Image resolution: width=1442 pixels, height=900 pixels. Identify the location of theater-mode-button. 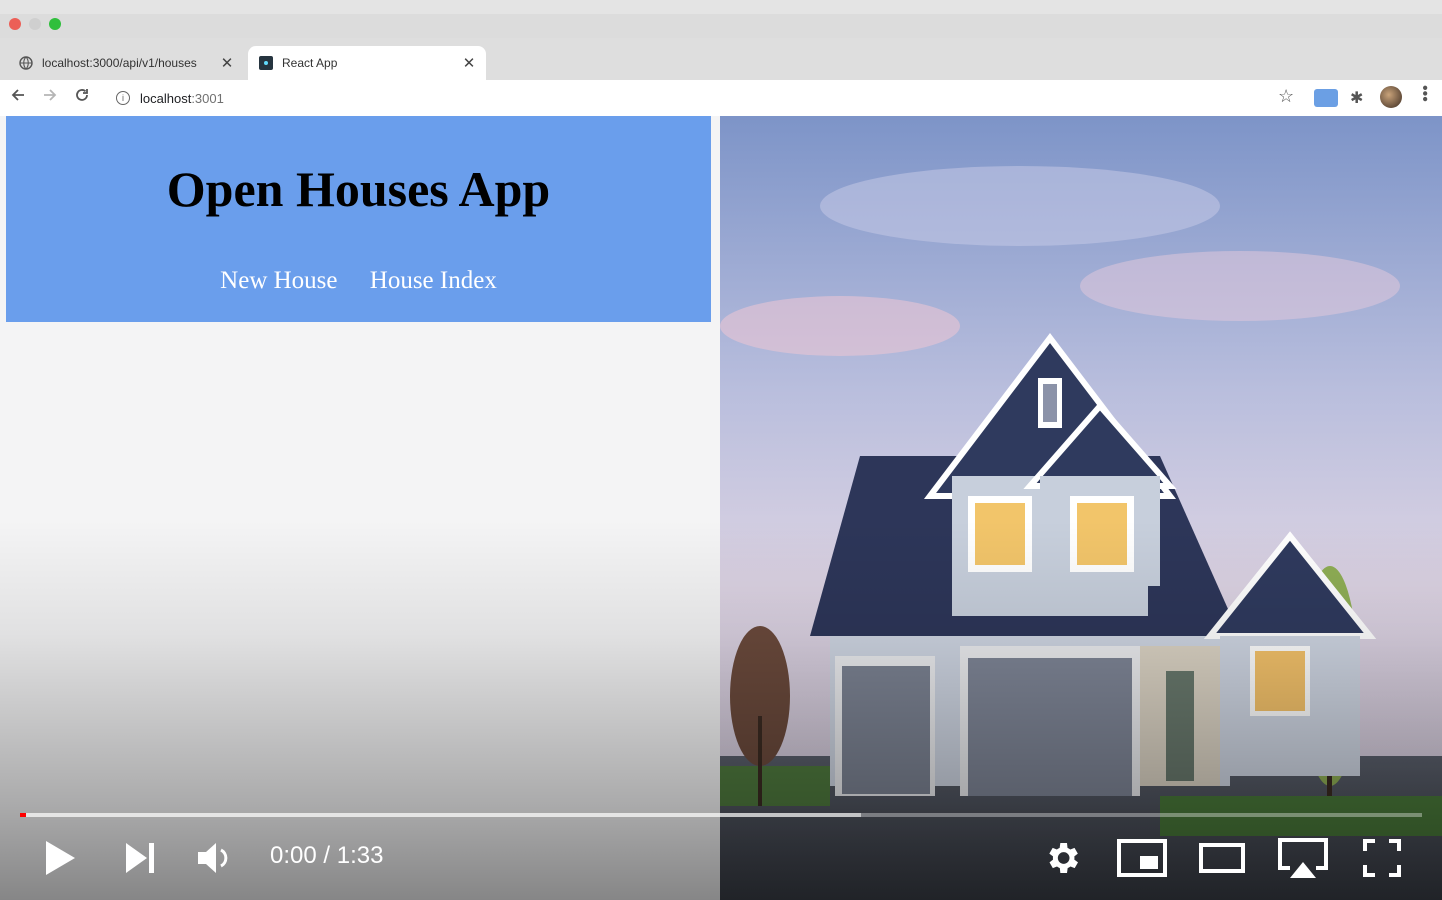
(1222, 860).